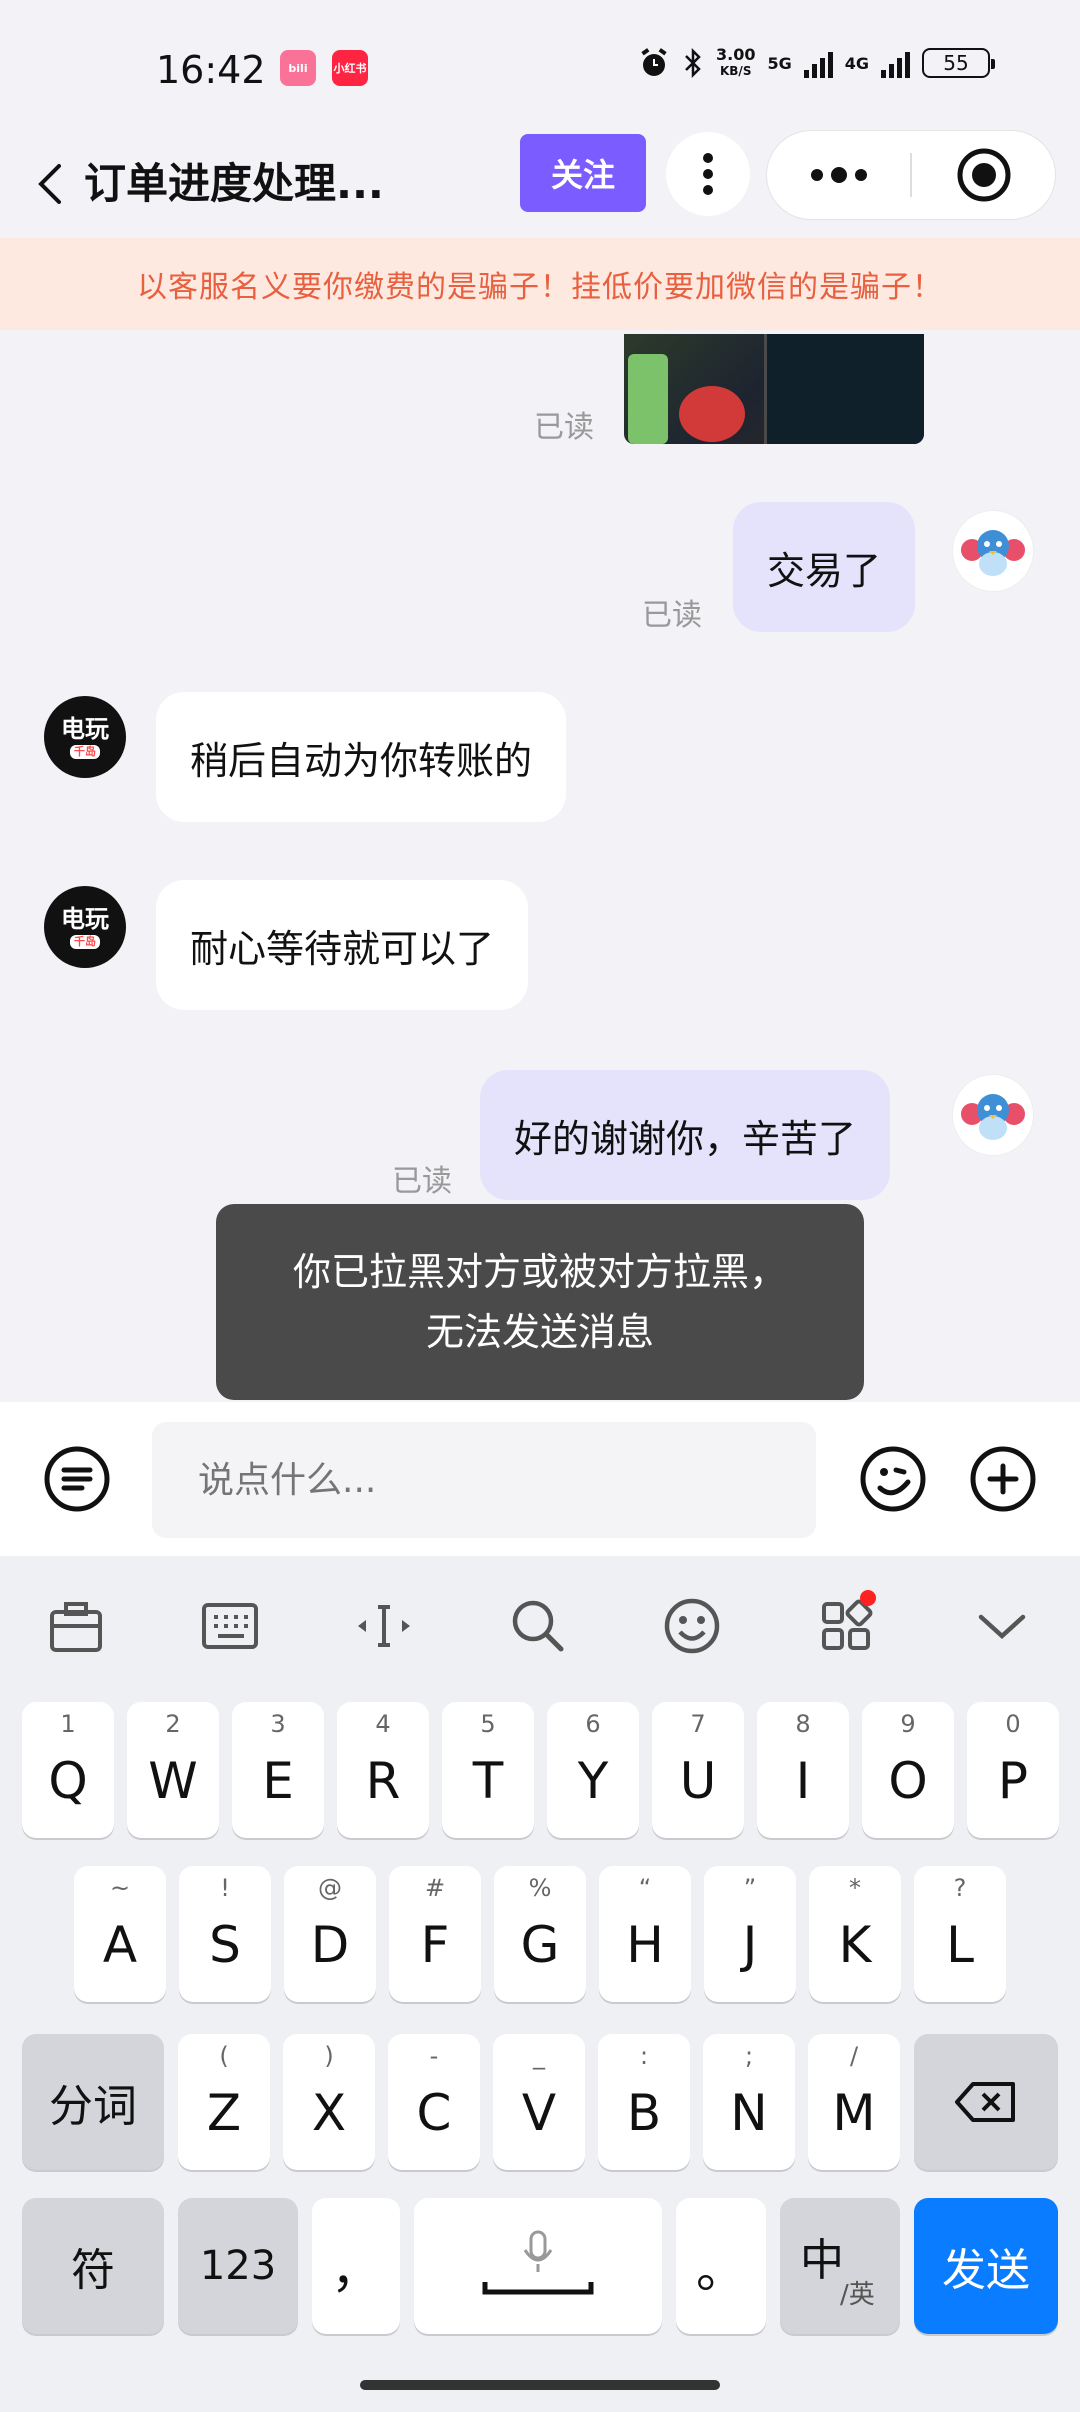  What do you see at coordinates (76, 1626) in the screenshot?
I see `clipboard-icon` at bounding box center [76, 1626].